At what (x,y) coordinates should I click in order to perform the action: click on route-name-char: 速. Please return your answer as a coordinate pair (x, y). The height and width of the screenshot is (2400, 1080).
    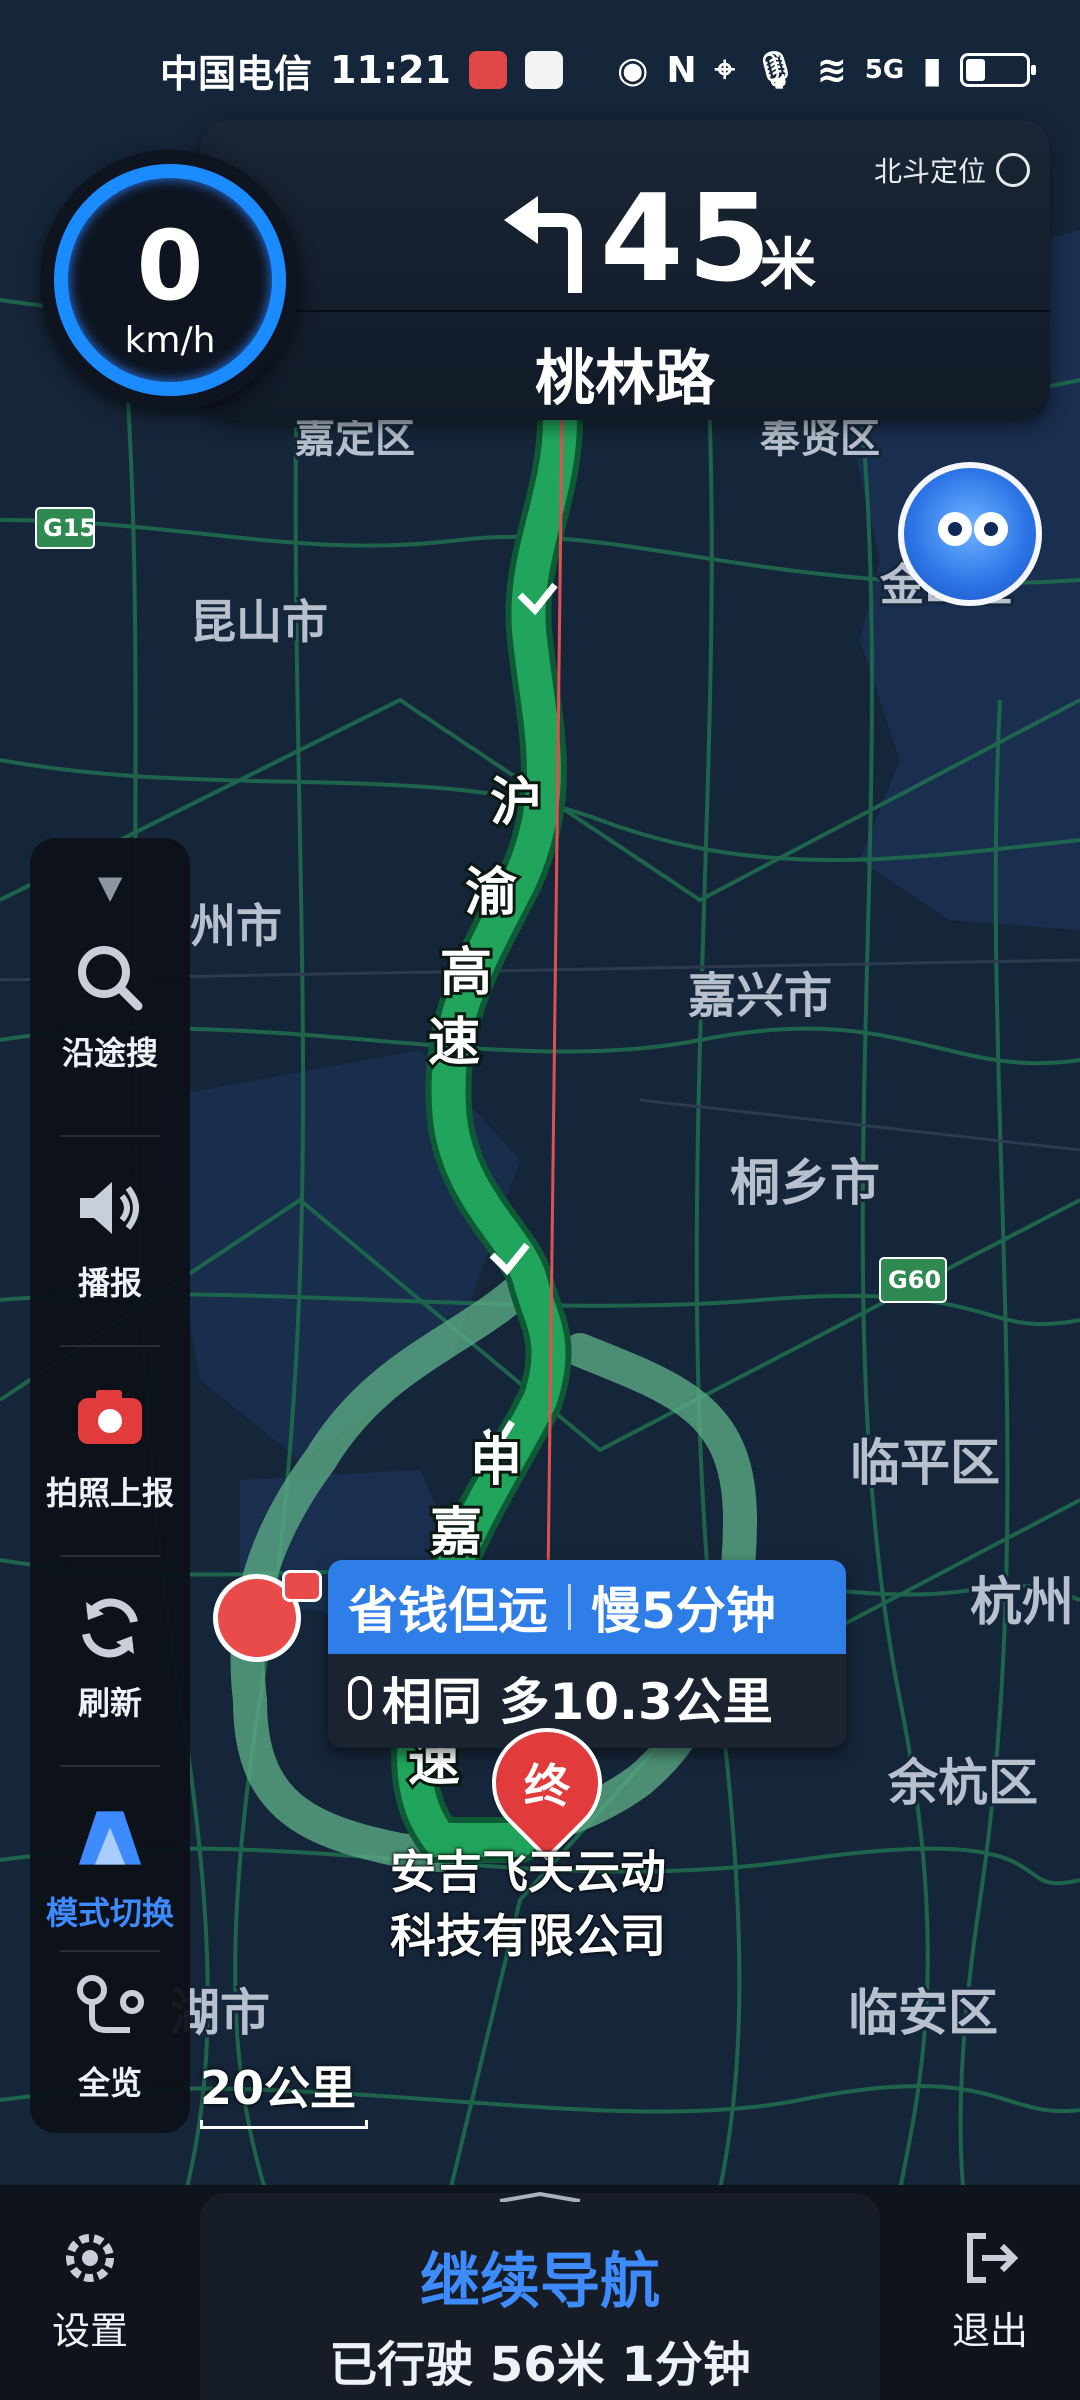
    Looking at the image, I should click on (454, 1043).